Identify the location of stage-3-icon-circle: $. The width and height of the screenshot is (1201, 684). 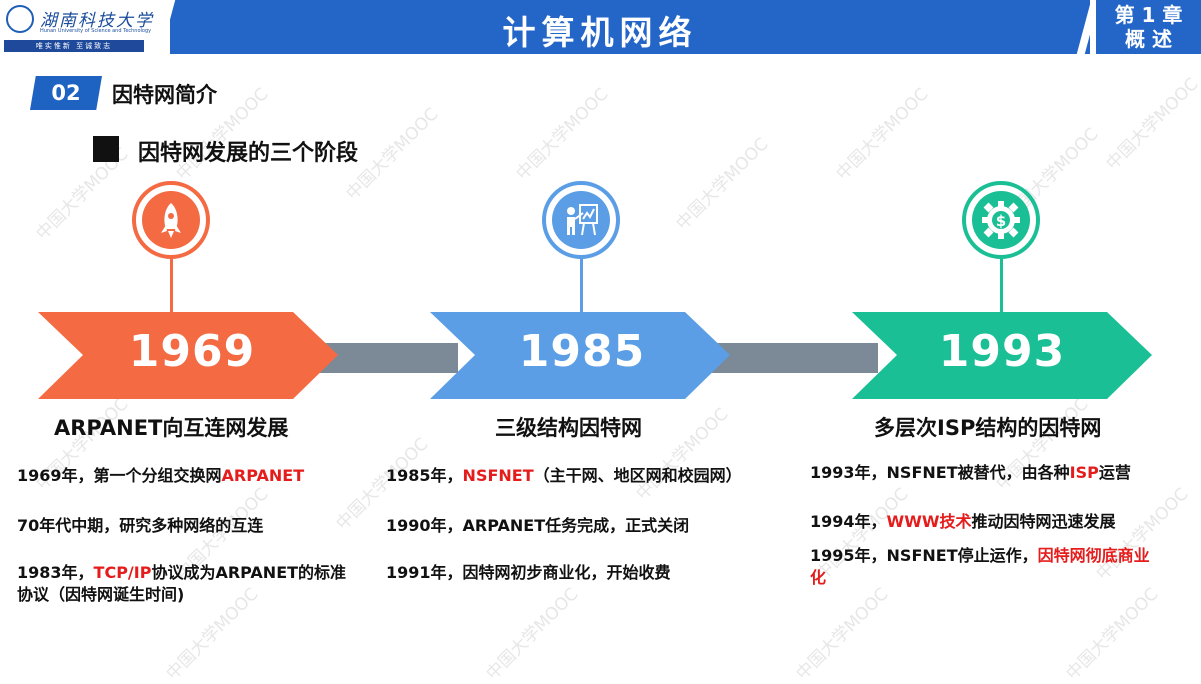
(1001, 220).